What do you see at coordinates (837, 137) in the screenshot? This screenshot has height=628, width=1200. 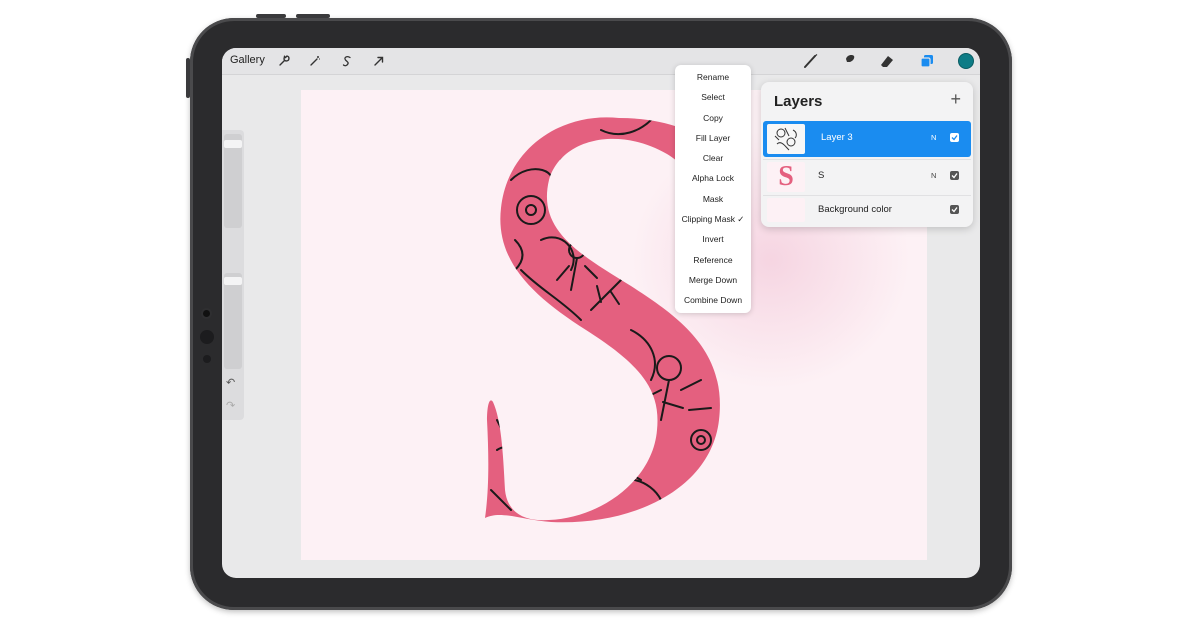 I see `layer-name: Layer 3` at bounding box center [837, 137].